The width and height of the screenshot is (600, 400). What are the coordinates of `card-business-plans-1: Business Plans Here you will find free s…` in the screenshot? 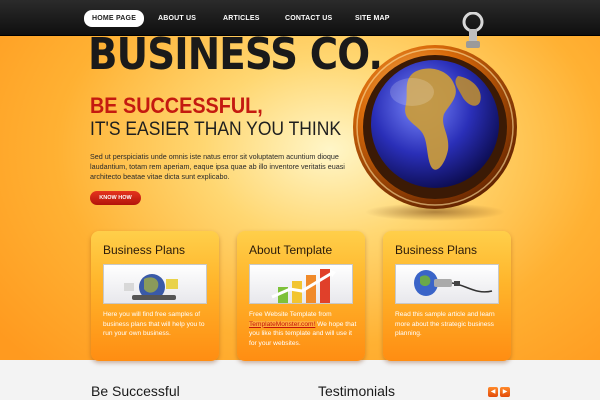 It's located at (155, 296).